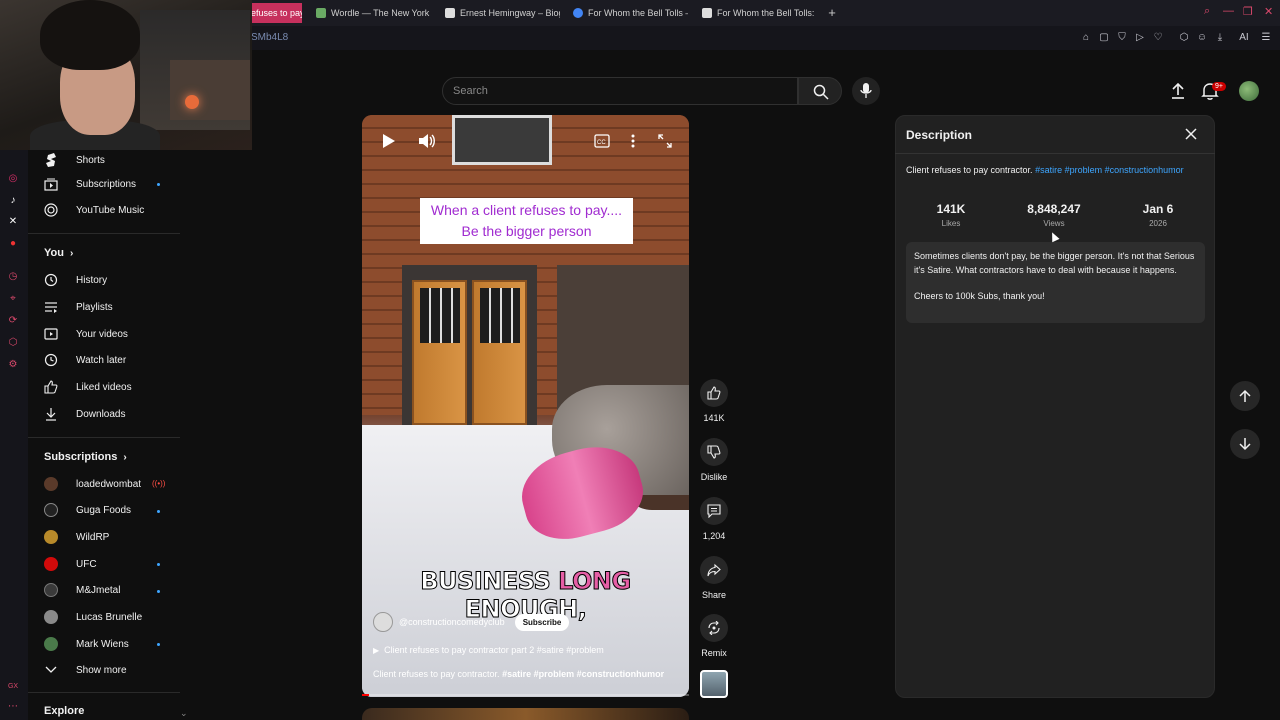 Image resolution: width=1280 pixels, height=720 pixels. Describe the element at coordinates (71, 253) in the screenshot. I see `chevron-right-icon: ›` at that location.